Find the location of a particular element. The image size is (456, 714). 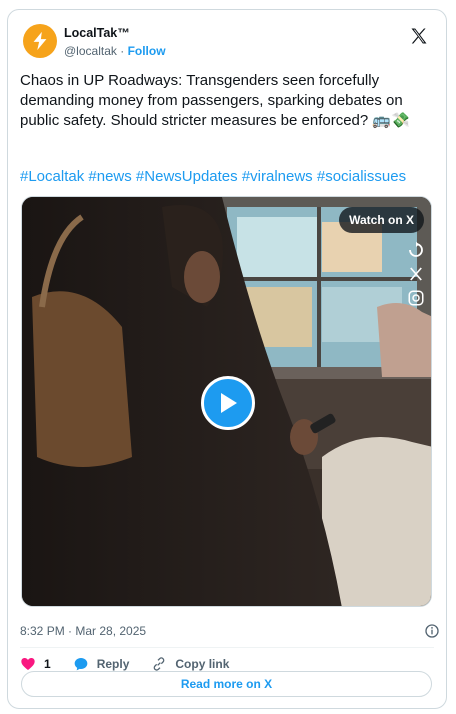

watch-on-x-button: Watch on X is located at coordinates (381, 220).